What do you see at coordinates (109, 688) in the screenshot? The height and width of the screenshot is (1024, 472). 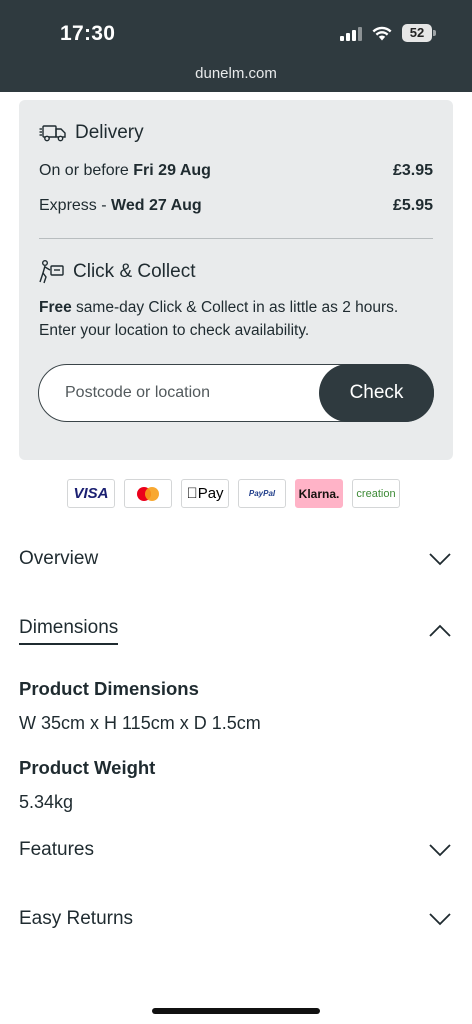 I see `product-dimensions-label: Product Dimensions` at bounding box center [109, 688].